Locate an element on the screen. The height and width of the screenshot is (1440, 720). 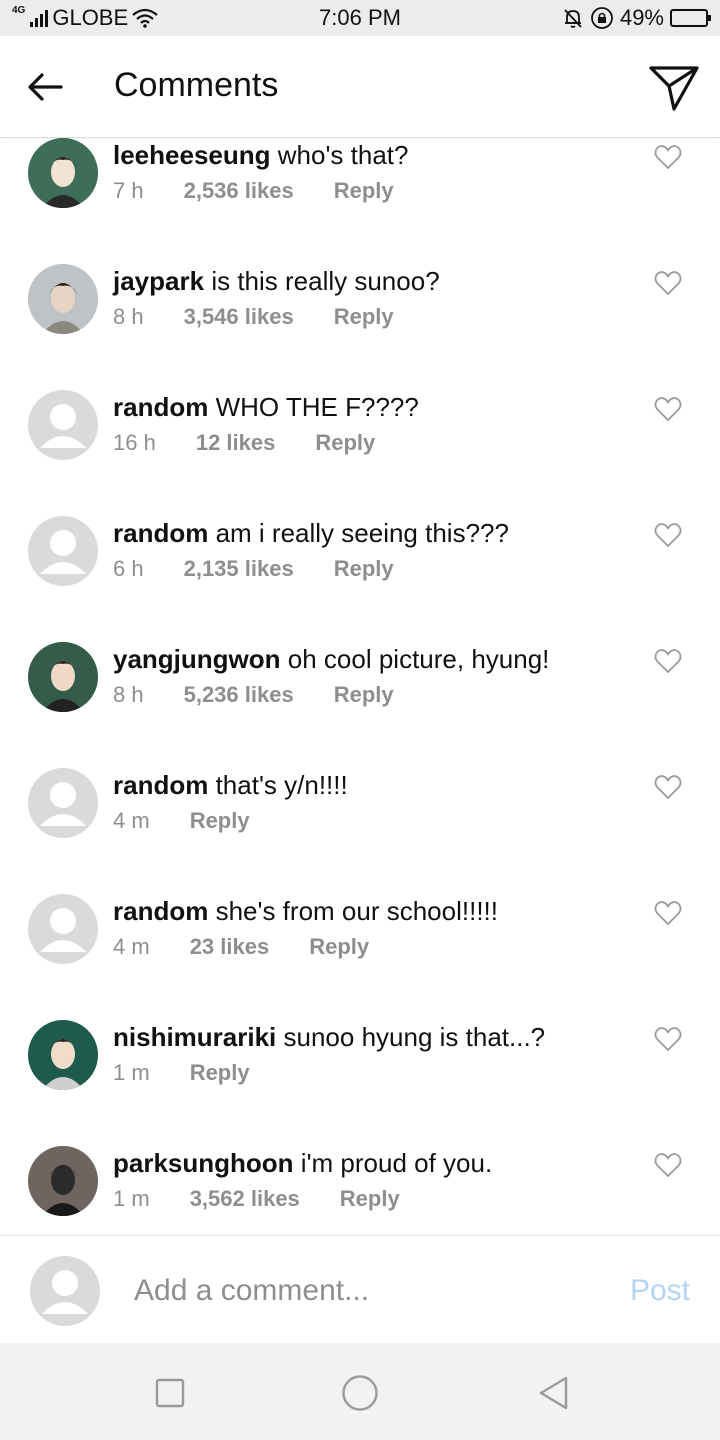
comment-meta: 7 h 2,536 likes Reply is located at coordinates (253, 191).